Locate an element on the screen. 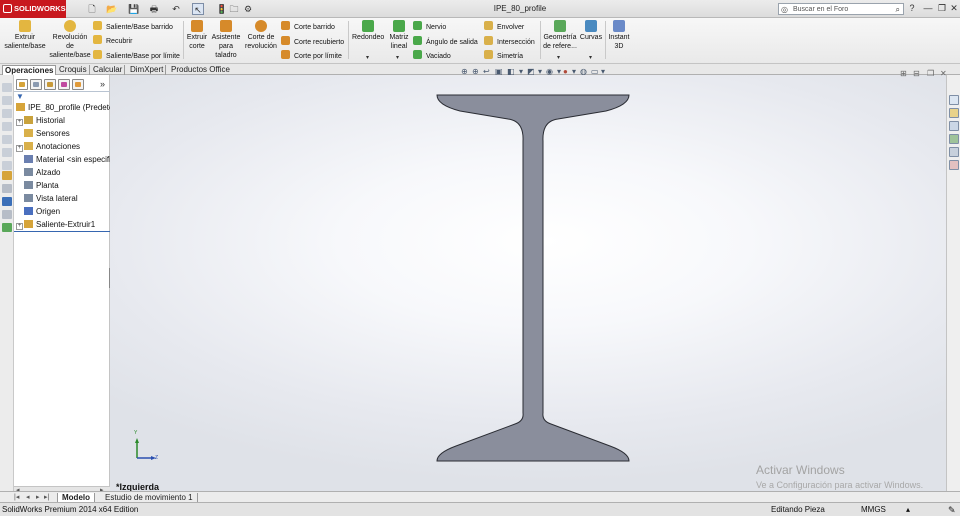  zoom-to-area-icon: ⊕ is located at coordinates (475, 71).